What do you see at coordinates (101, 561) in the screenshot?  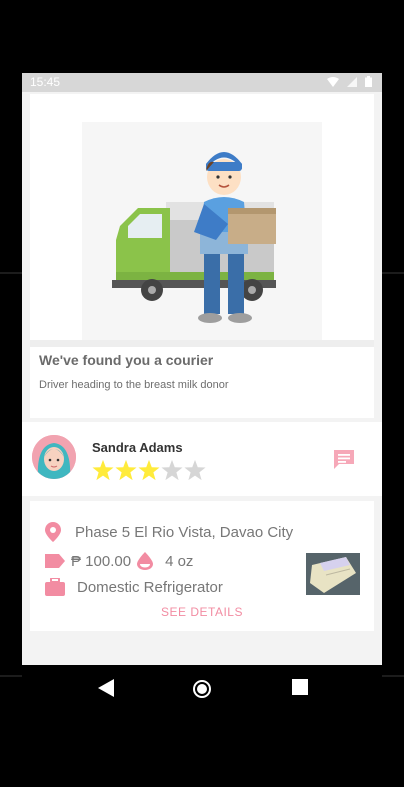 I see `price-text: ₱ 100.00` at bounding box center [101, 561].